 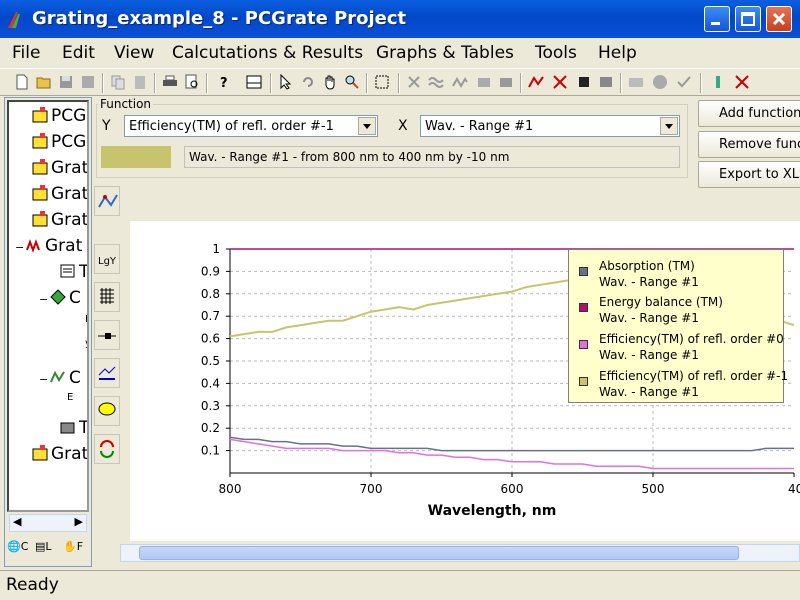 What do you see at coordinates (330, 82) in the screenshot?
I see `pan-hand-icon` at bounding box center [330, 82].